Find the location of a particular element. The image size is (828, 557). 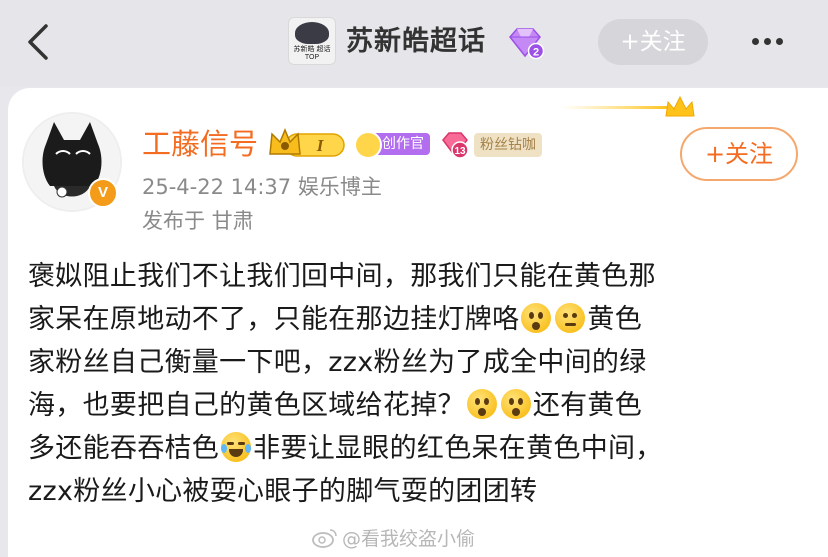

watermark-text: @看我绞盗小偷 is located at coordinates (409, 539).